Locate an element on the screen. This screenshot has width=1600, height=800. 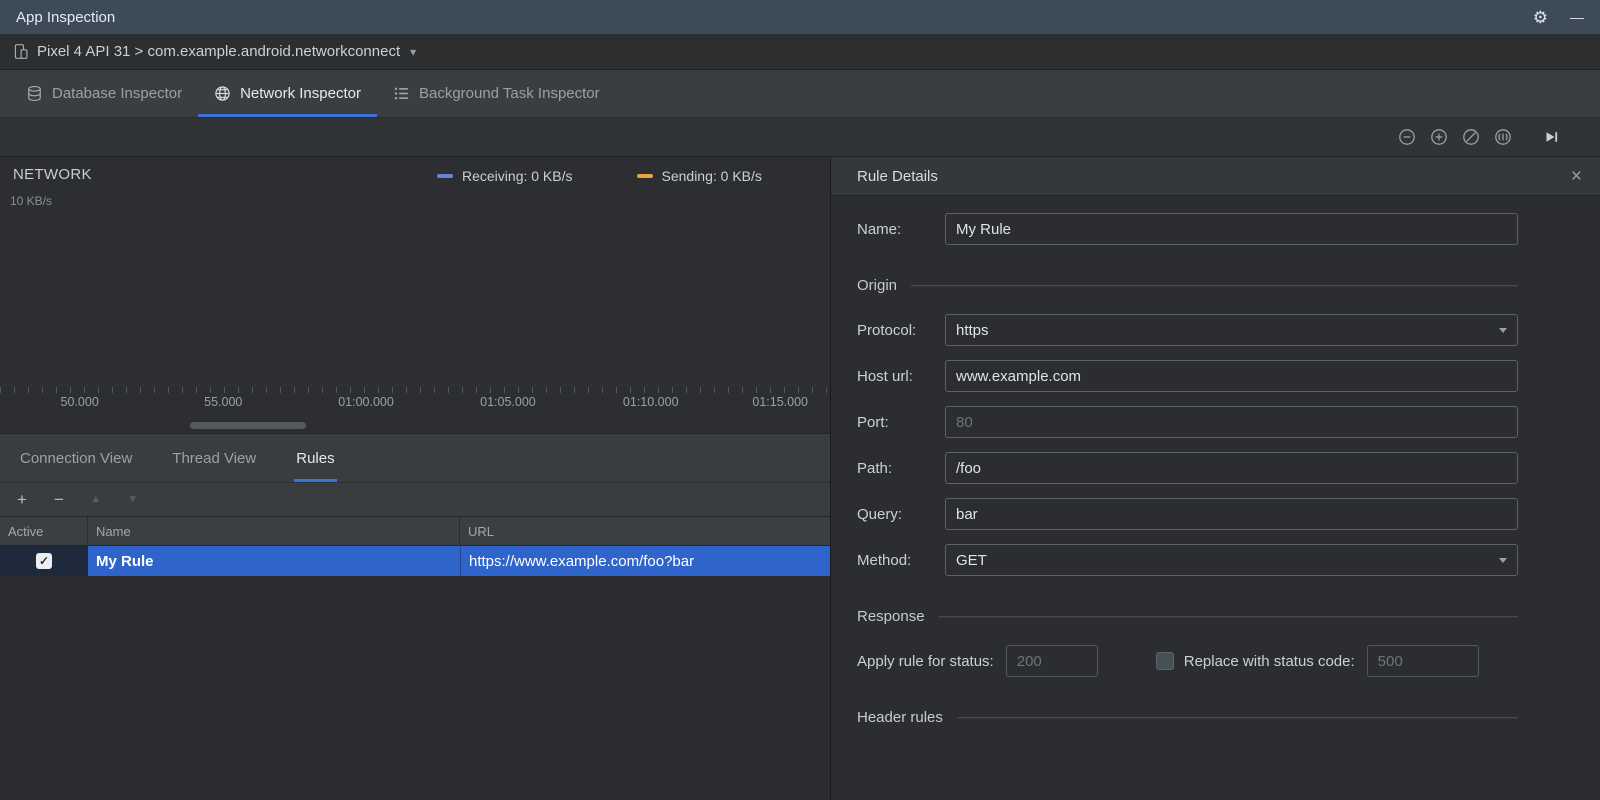
path-row: Path: is located at coordinates (1187, 468).